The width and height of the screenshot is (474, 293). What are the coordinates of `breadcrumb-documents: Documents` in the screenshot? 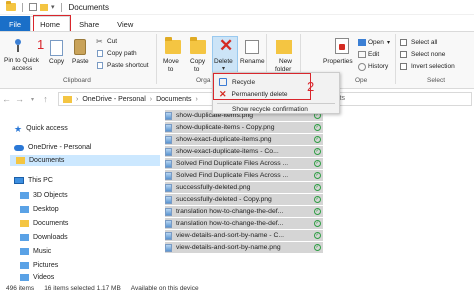 It's located at (173, 99).